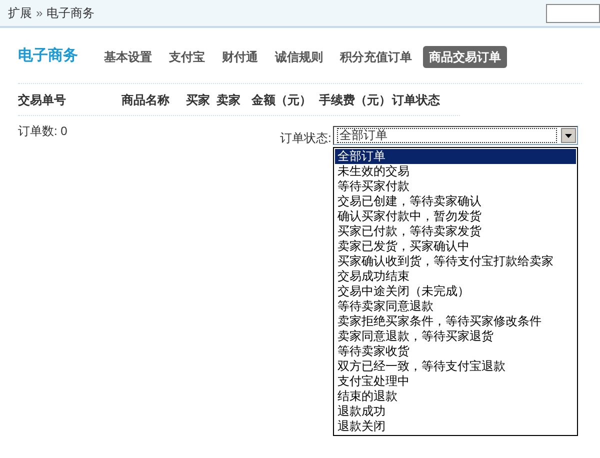 The width and height of the screenshot is (600, 458). Describe the element at coordinates (187, 57) in the screenshot. I see `tab: 支付宝` at that location.